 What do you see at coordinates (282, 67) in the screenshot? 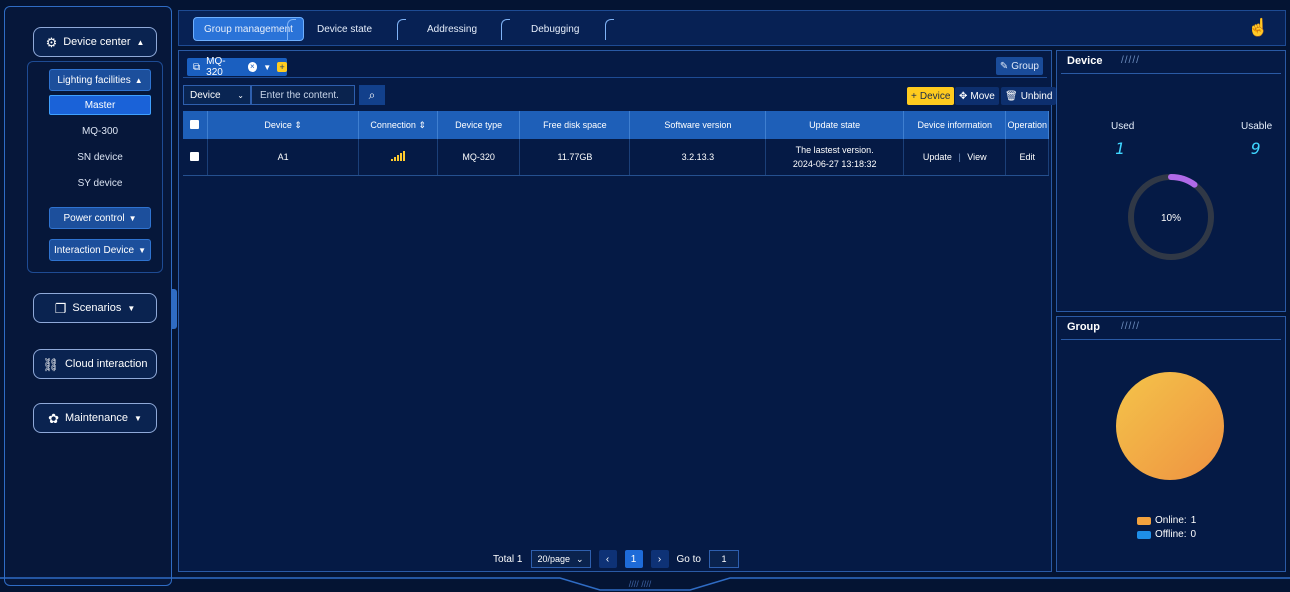
I see `add-icon: +` at bounding box center [282, 67].